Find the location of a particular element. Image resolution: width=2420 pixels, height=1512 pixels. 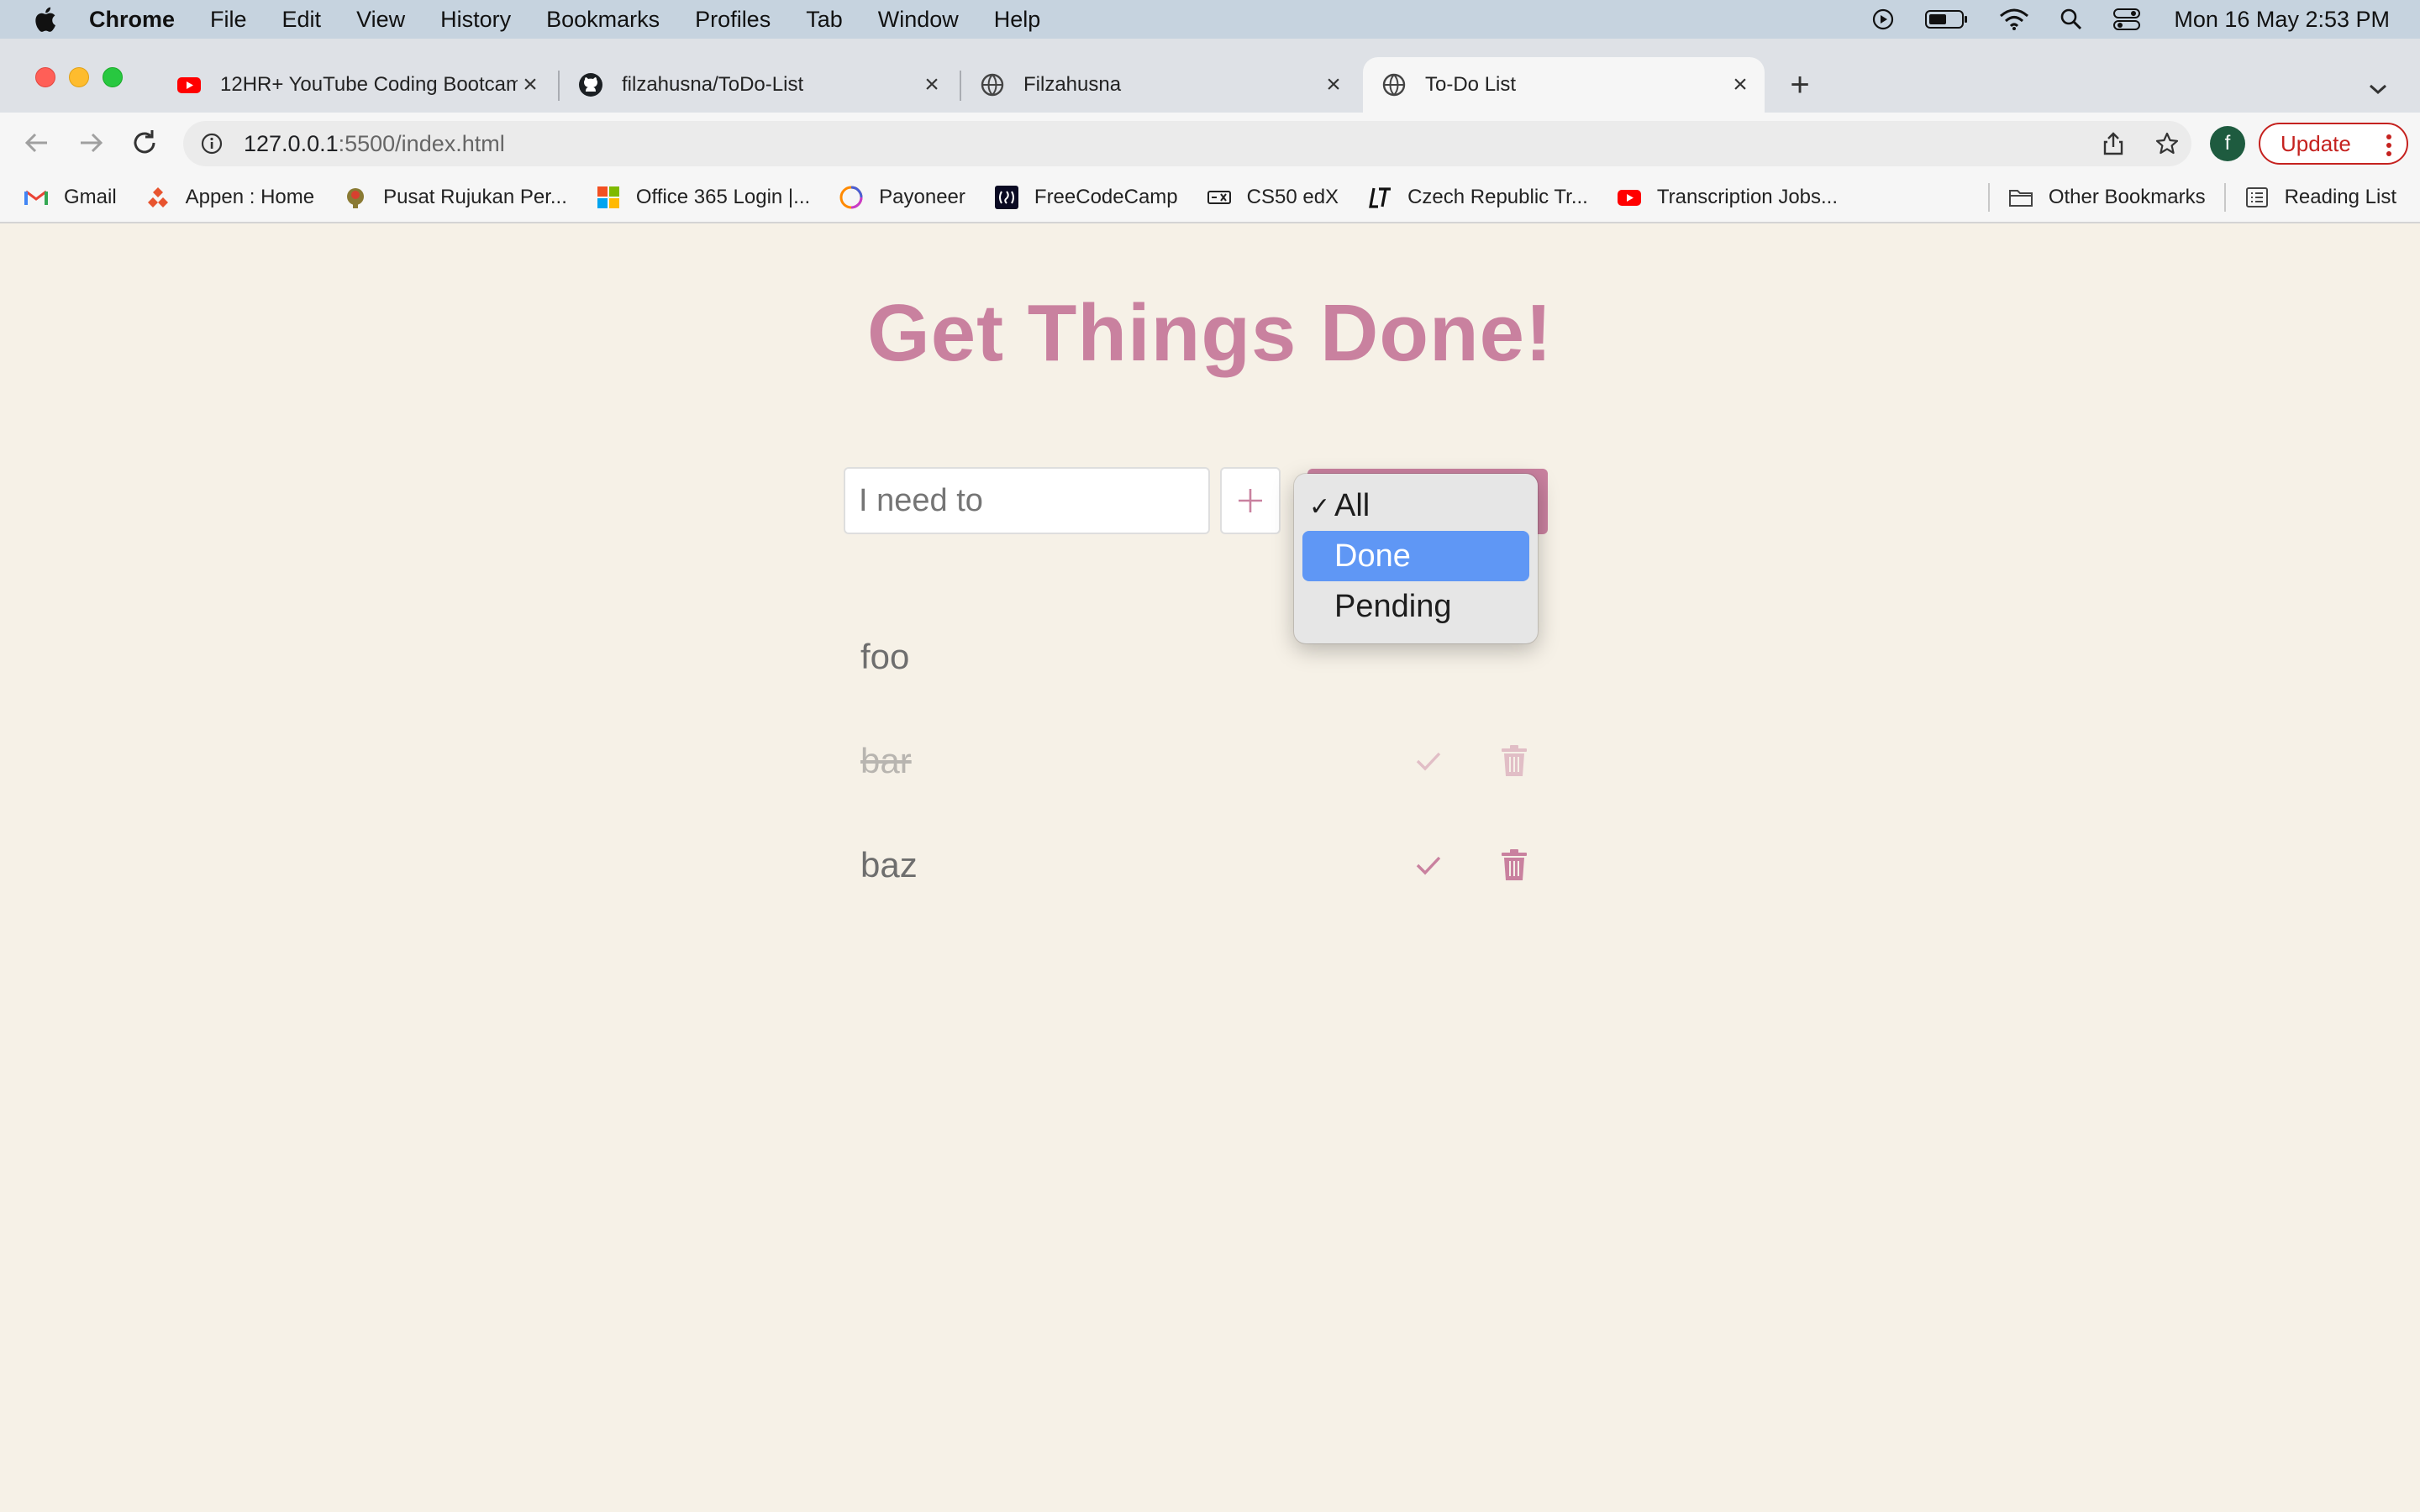

battery-icon is located at coordinates (1947, 19).